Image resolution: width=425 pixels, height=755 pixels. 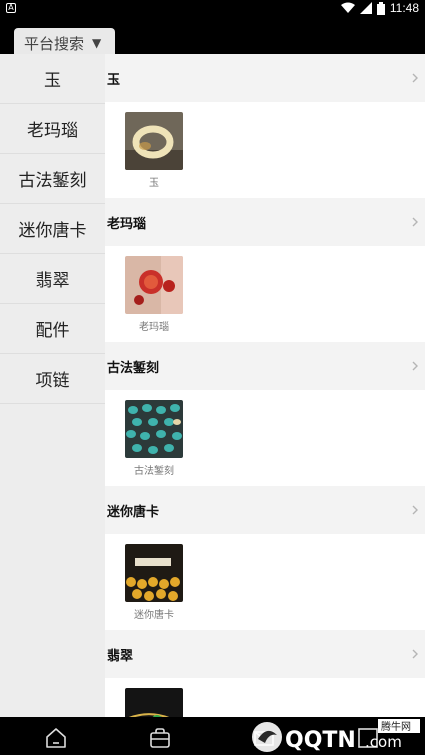 I want to click on platform-search-label: 平台搜索, so click(x=54, y=43).